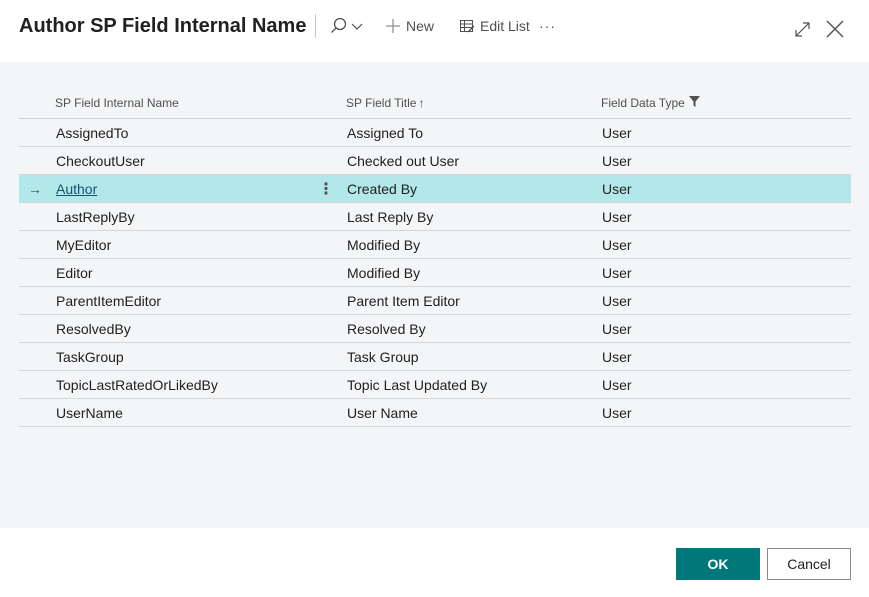  I want to click on column-header-internal-name: SP Field Internal Name, so click(117, 103).